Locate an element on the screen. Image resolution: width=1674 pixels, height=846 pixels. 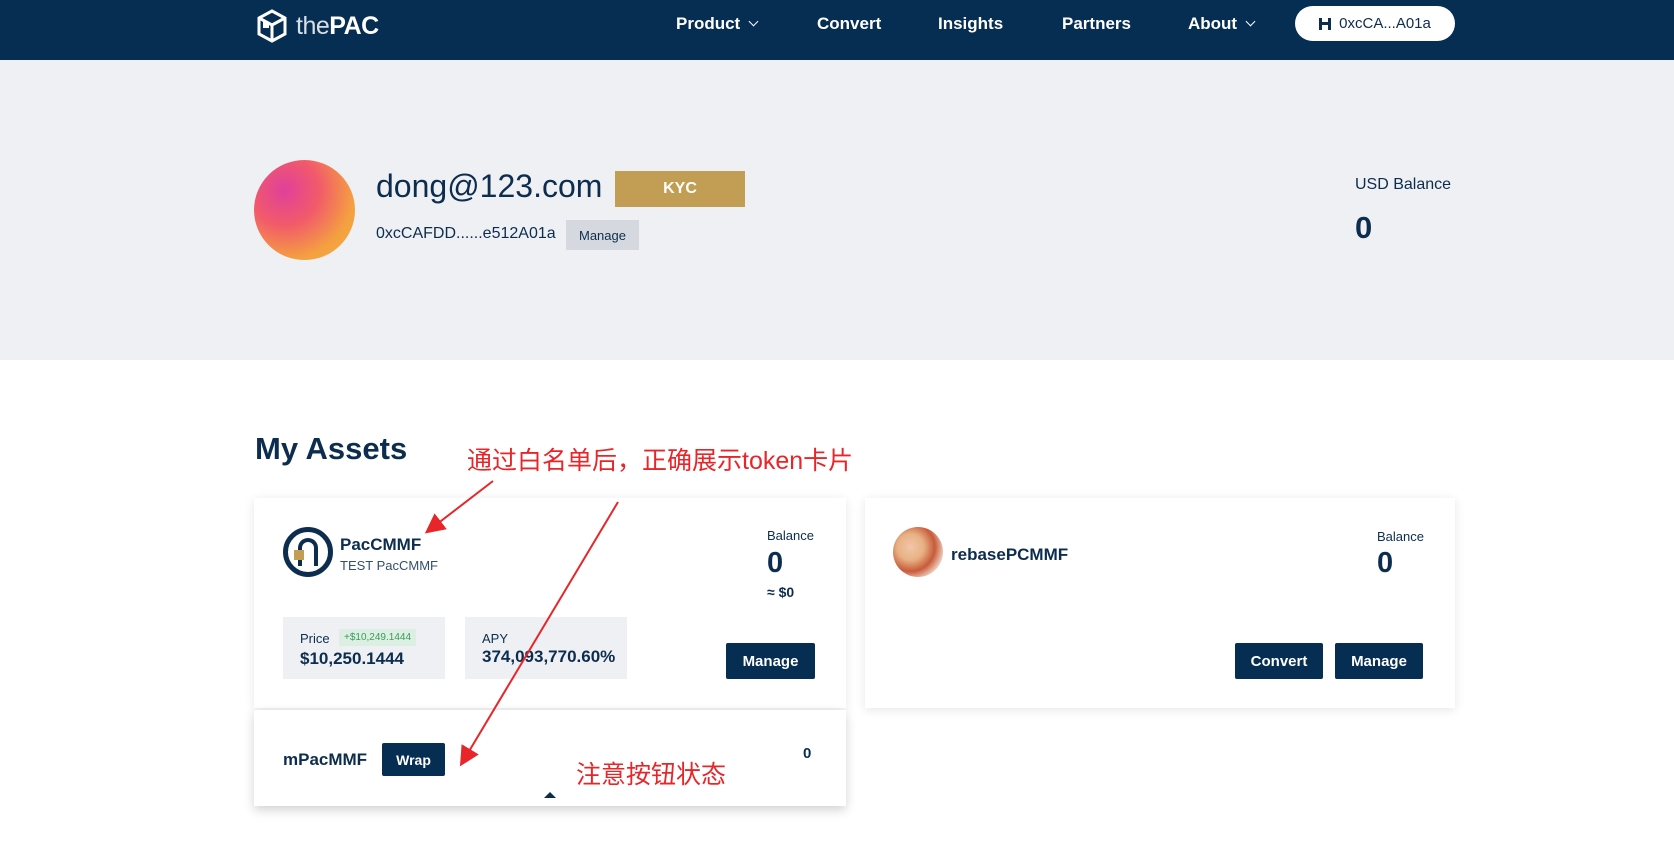
manage-wallet-button: Manage is located at coordinates (602, 235).